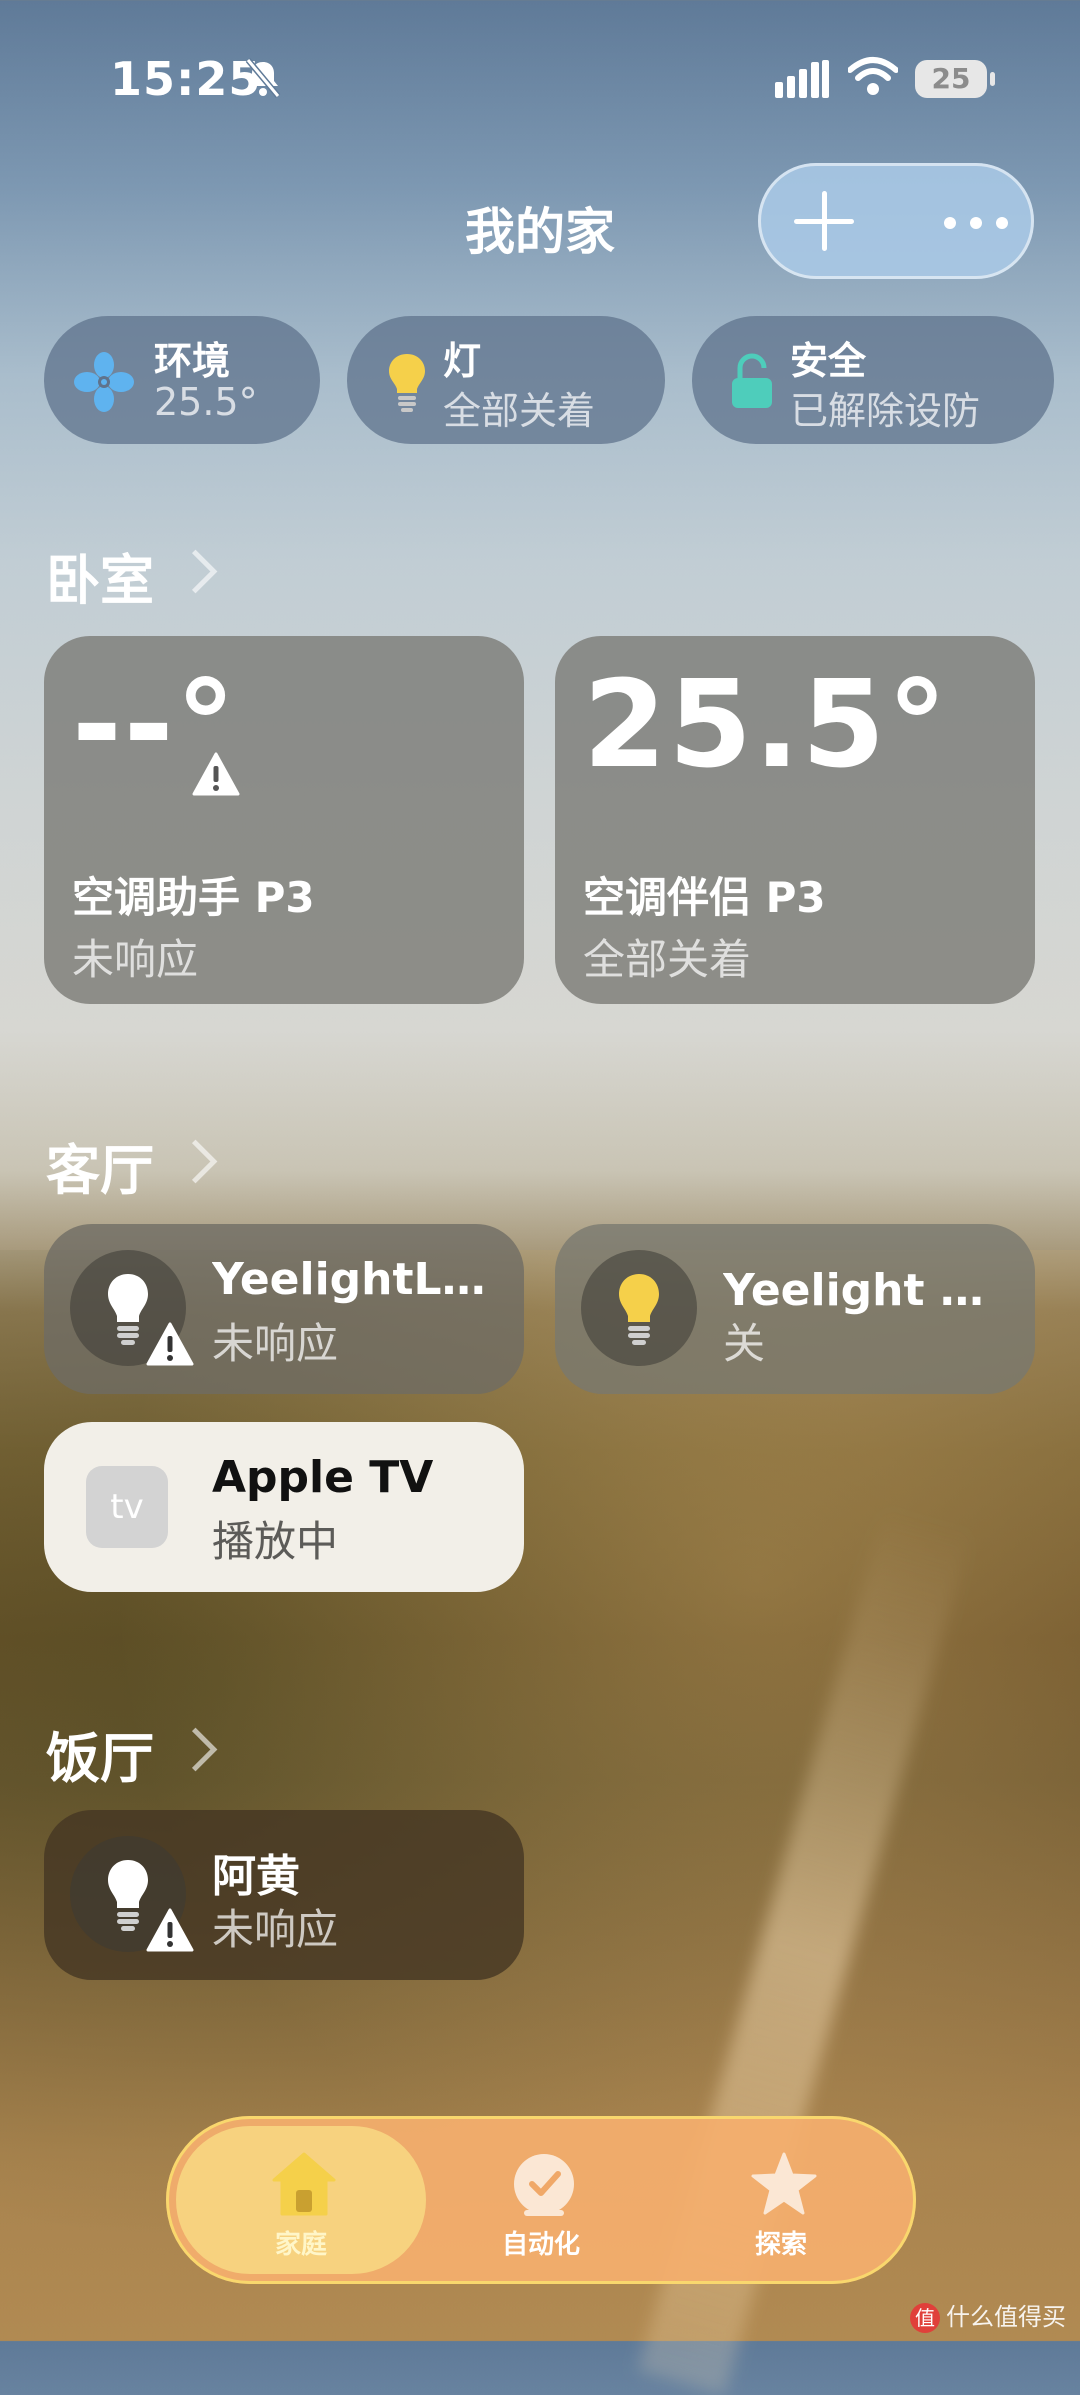  What do you see at coordinates (824, 221) in the screenshot?
I see `add-button` at bounding box center [824, 221].